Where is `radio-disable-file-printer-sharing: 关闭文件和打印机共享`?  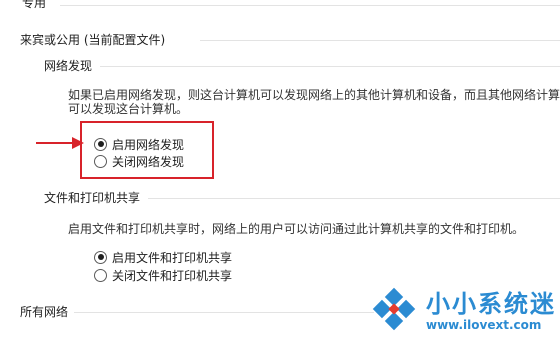 radio-disable-file-printer-sharing: 关闭文件和打印机共享 is located at coordinates (163, 275).